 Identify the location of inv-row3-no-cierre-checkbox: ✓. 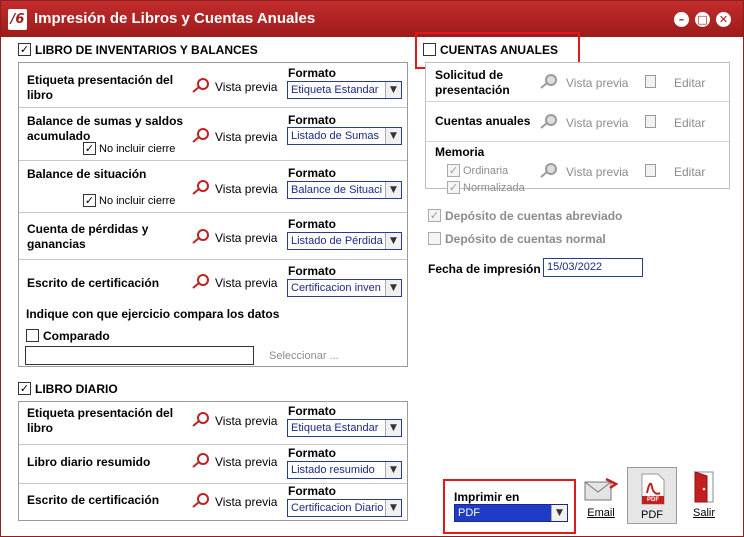
(89, 200).